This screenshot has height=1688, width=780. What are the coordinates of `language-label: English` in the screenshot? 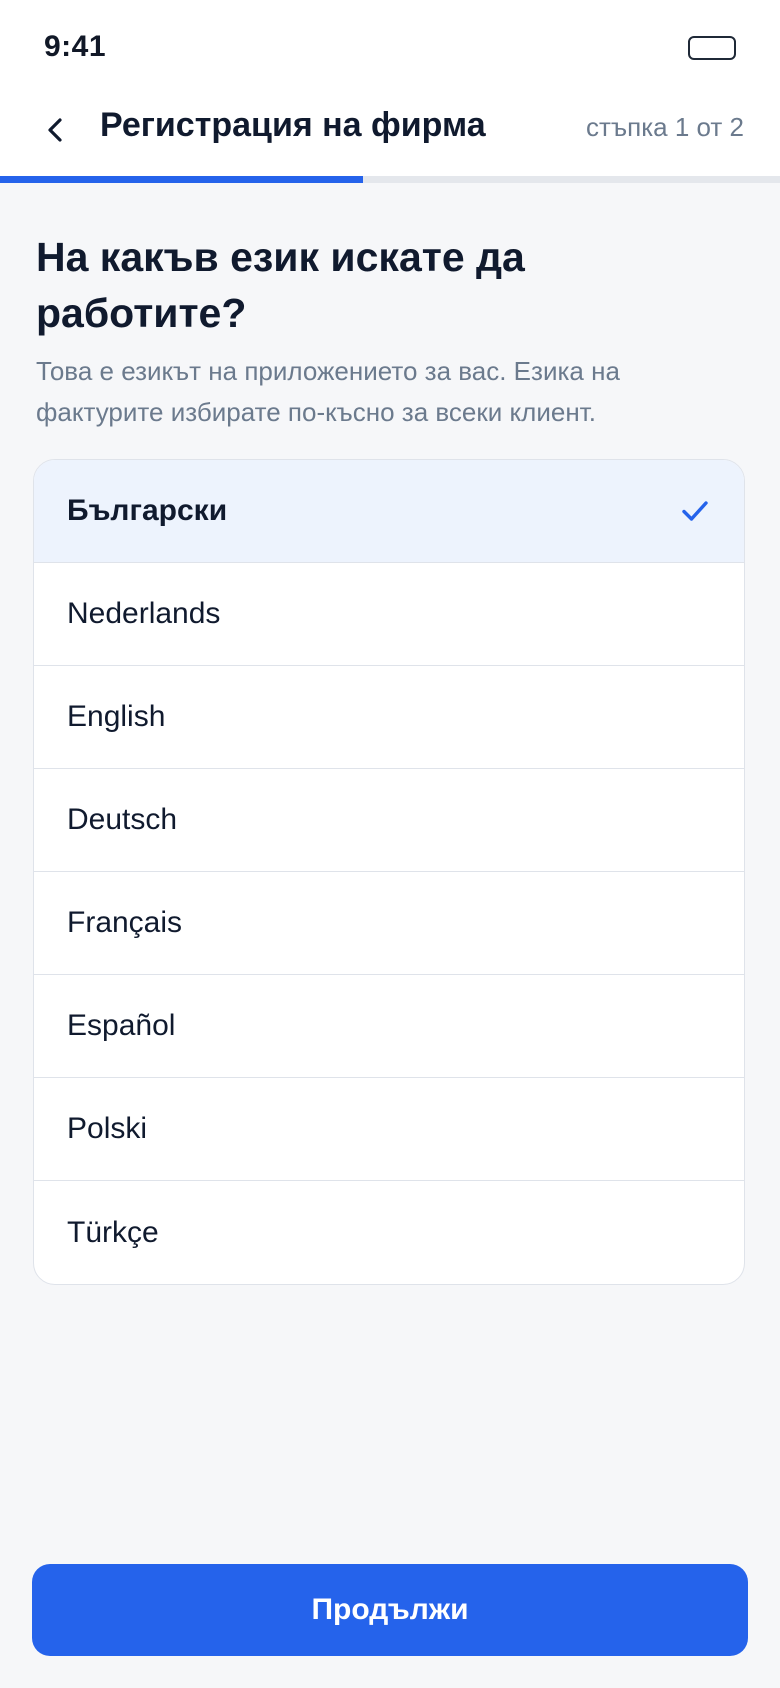 It's located at (116, 716).